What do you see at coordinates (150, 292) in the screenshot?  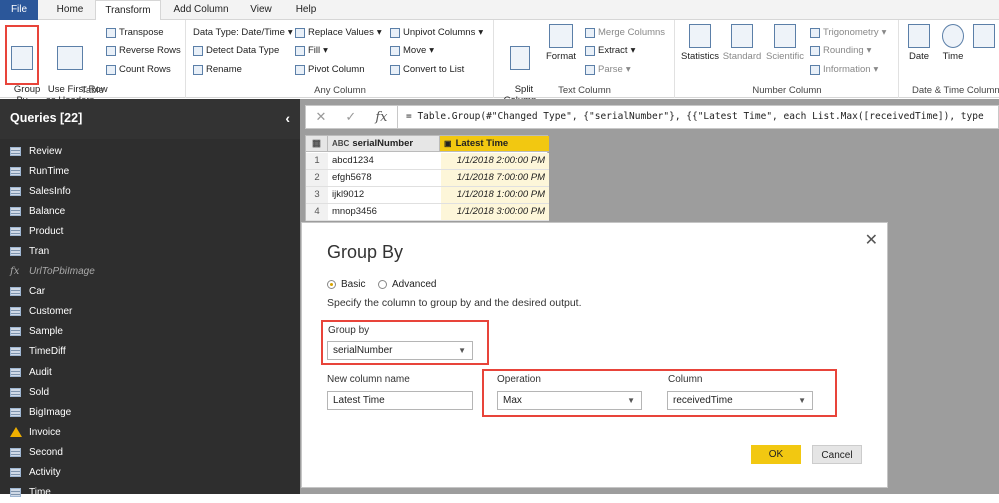 I see `query-item: Car` at bounding box center [150, 292].